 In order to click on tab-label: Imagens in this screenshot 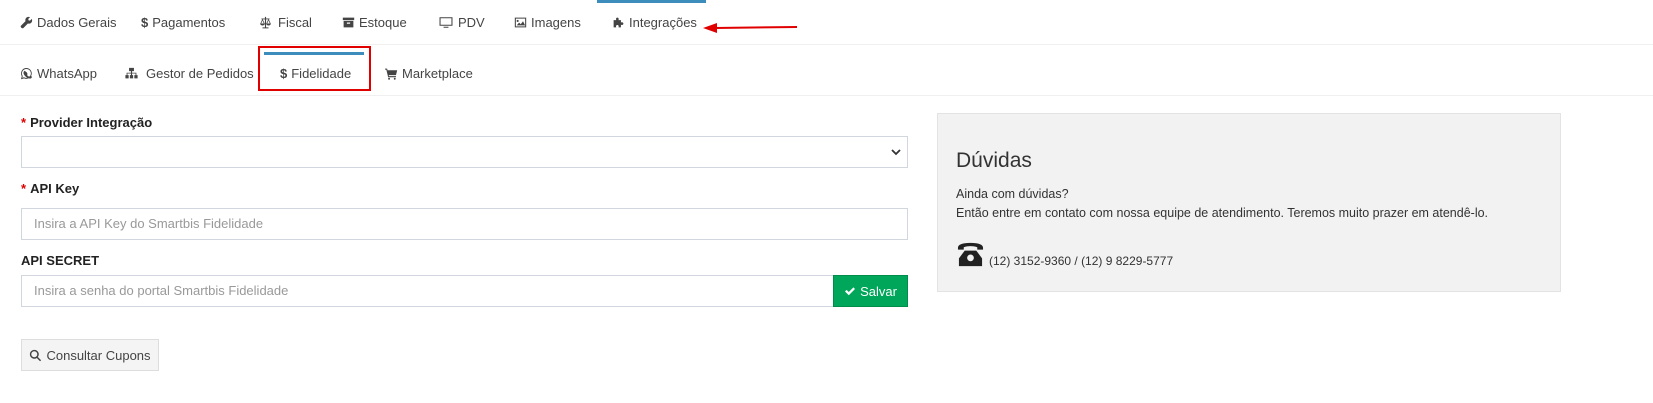, I will do `click(556, 22)`.